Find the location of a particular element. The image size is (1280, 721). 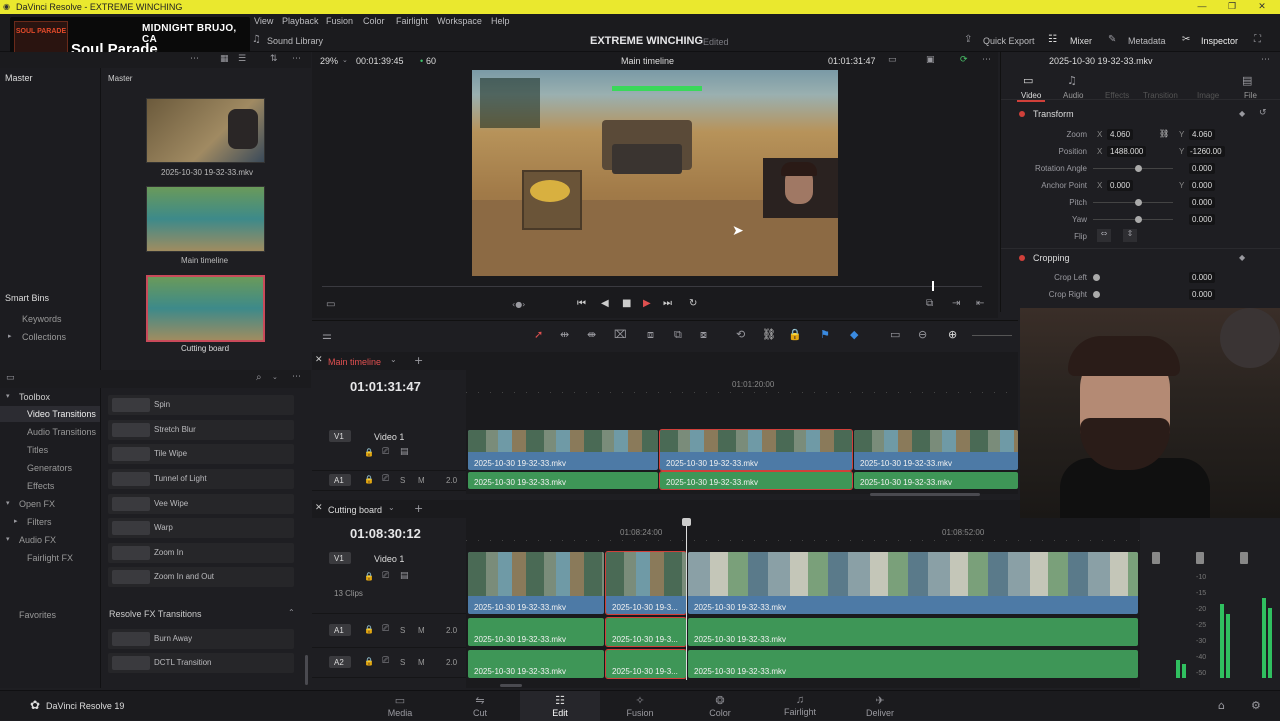

page-color: ❂ Color is located at coordinates (720, 706).